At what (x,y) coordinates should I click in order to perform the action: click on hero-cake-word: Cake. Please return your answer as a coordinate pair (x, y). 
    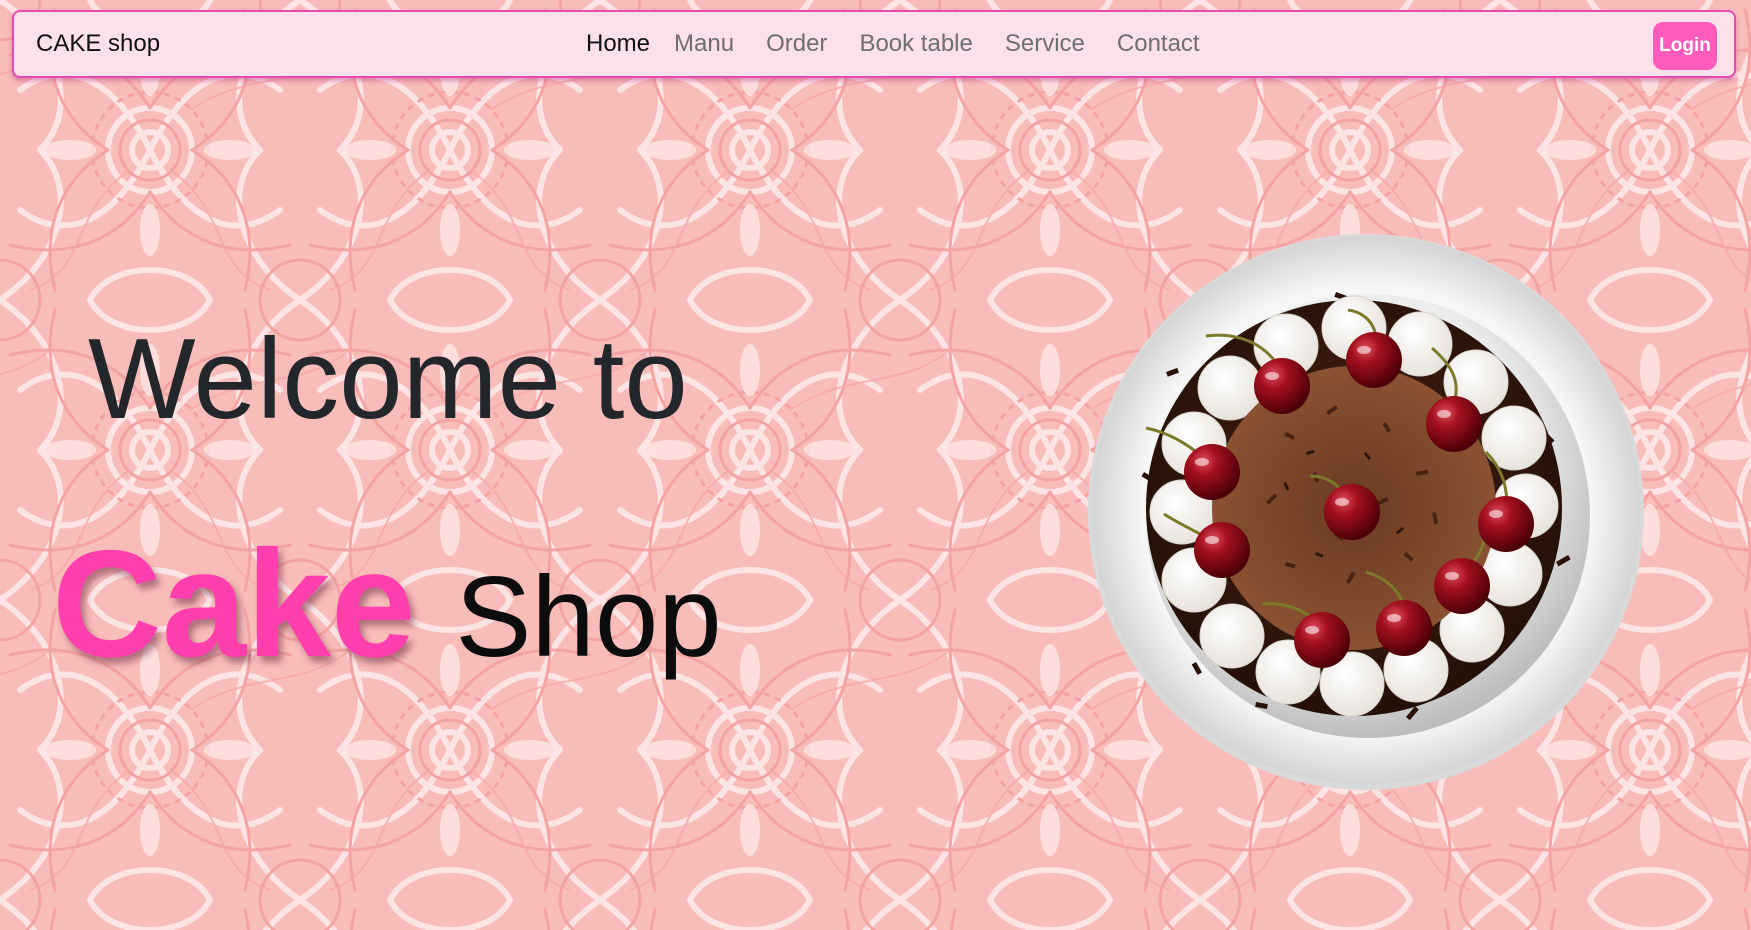
    Looking at the image, I should click on (234, 604).